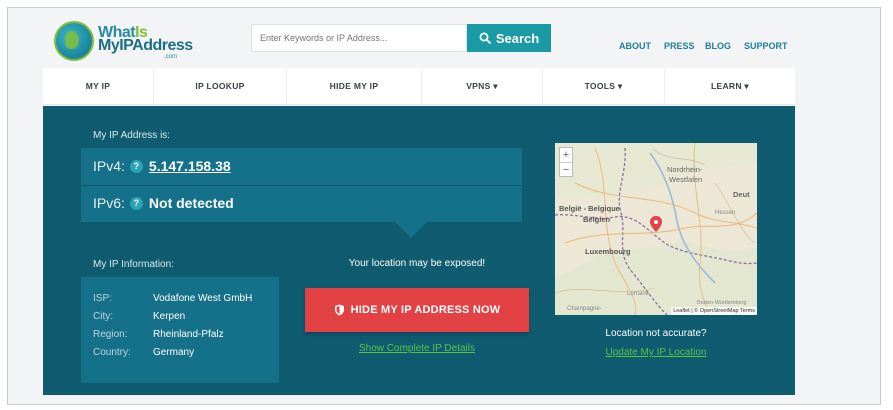 The height and width of the screenshot is (410, 893). What do you see at coordinates (103, 316) in the screenshot?
I see `info-label-city: City:` at bounding box center [103, 316].